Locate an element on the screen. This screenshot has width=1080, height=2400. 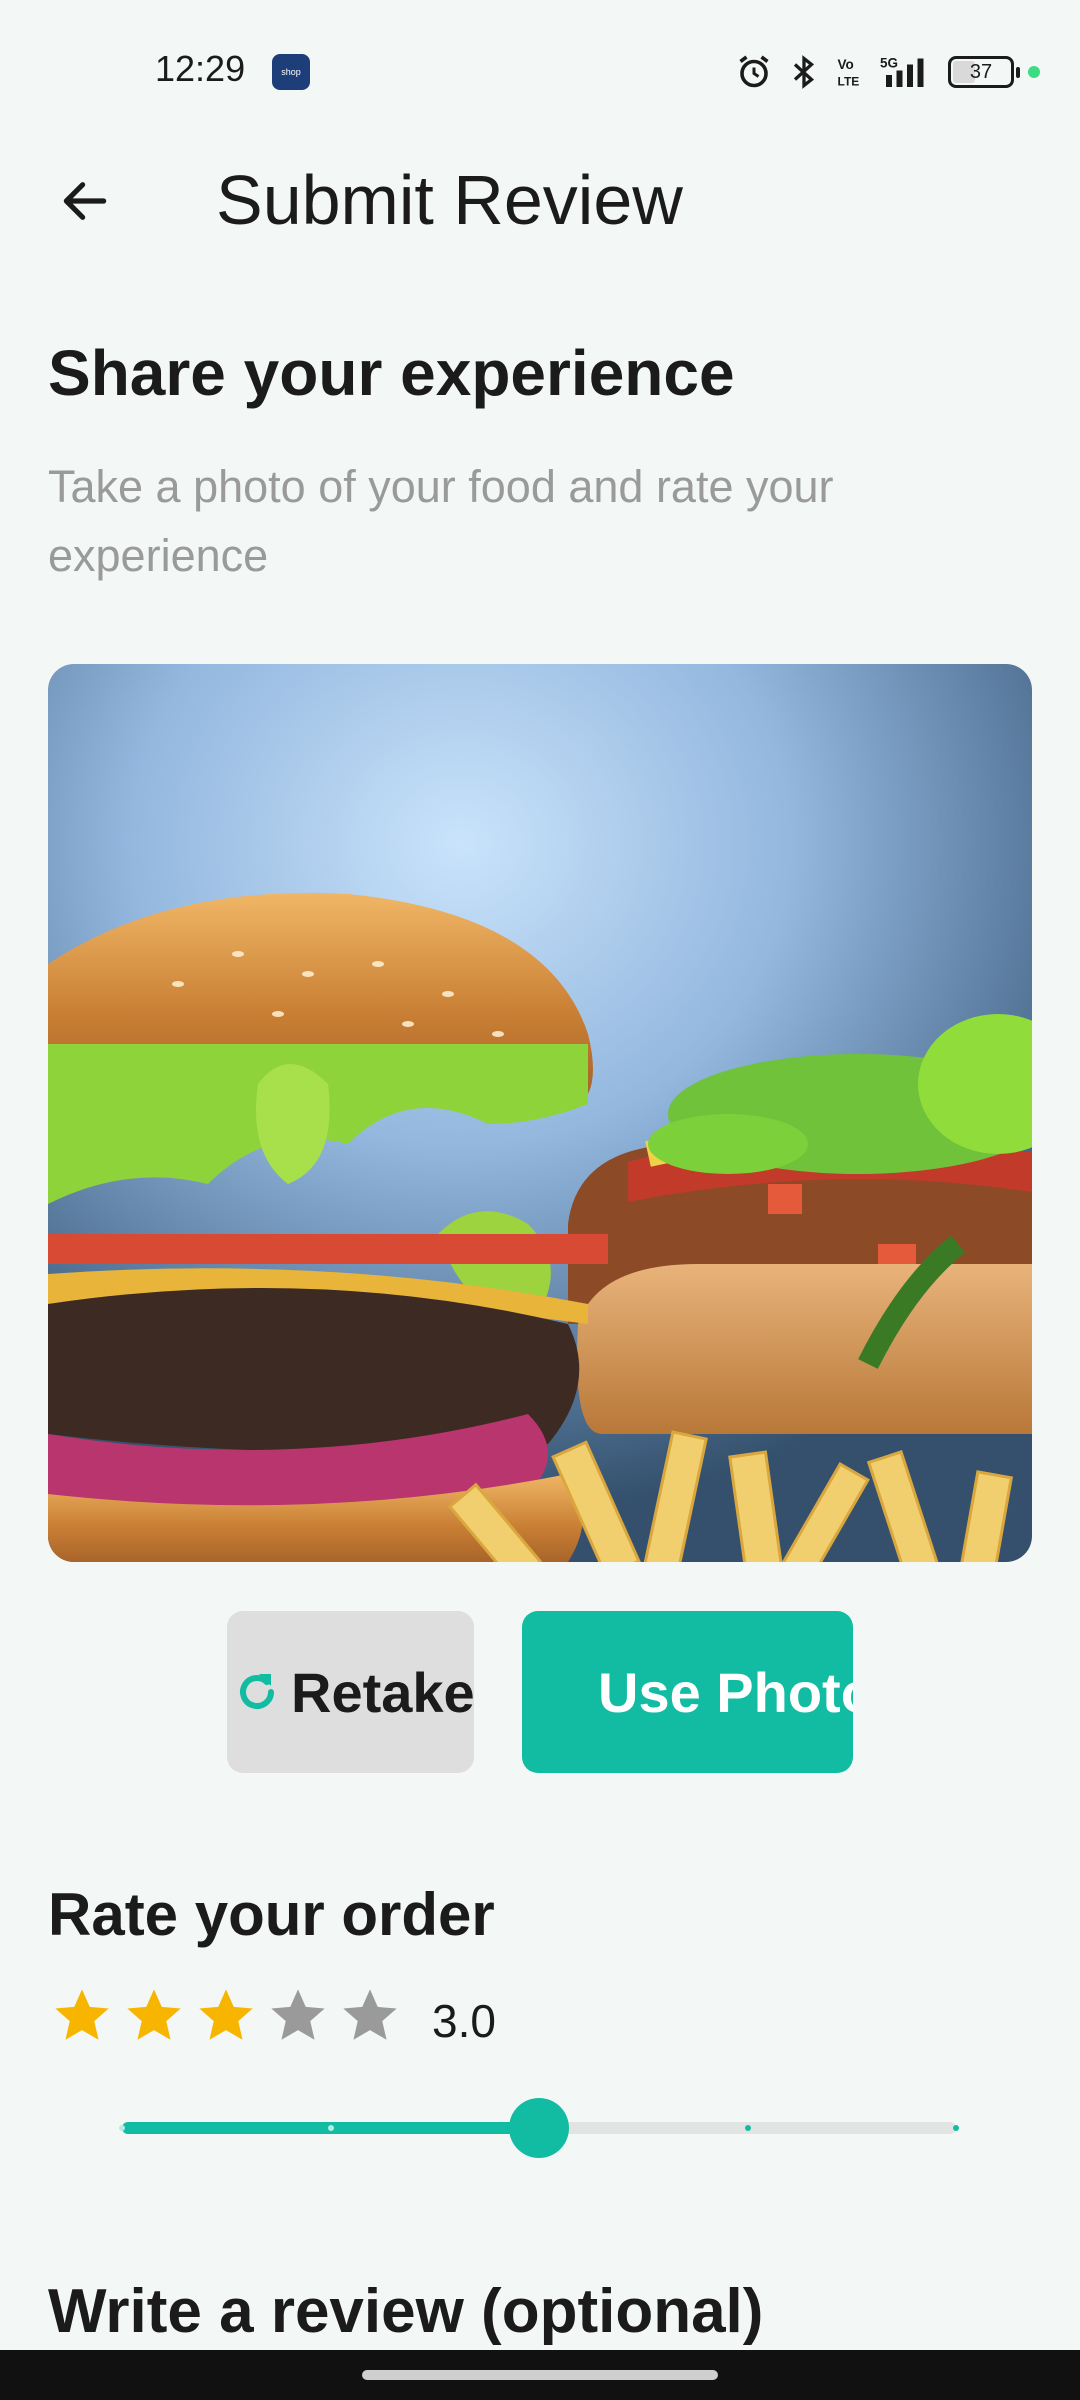
refresh-icon is located at coordinates (257, 1692).